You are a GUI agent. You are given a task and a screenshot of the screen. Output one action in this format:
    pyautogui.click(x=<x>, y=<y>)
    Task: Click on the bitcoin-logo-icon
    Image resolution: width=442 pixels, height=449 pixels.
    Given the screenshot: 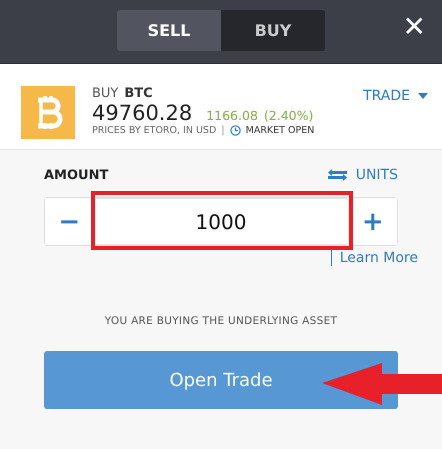 What is the action you would take?
    pyautogui.click(x=48, y=112)
    